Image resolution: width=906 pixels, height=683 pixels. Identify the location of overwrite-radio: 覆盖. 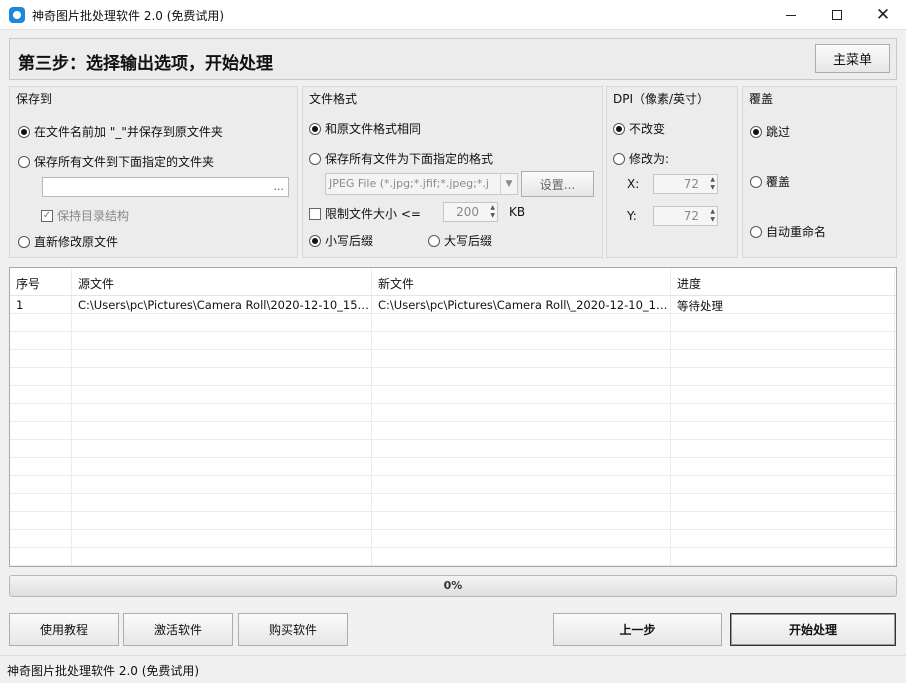
(770, 181).